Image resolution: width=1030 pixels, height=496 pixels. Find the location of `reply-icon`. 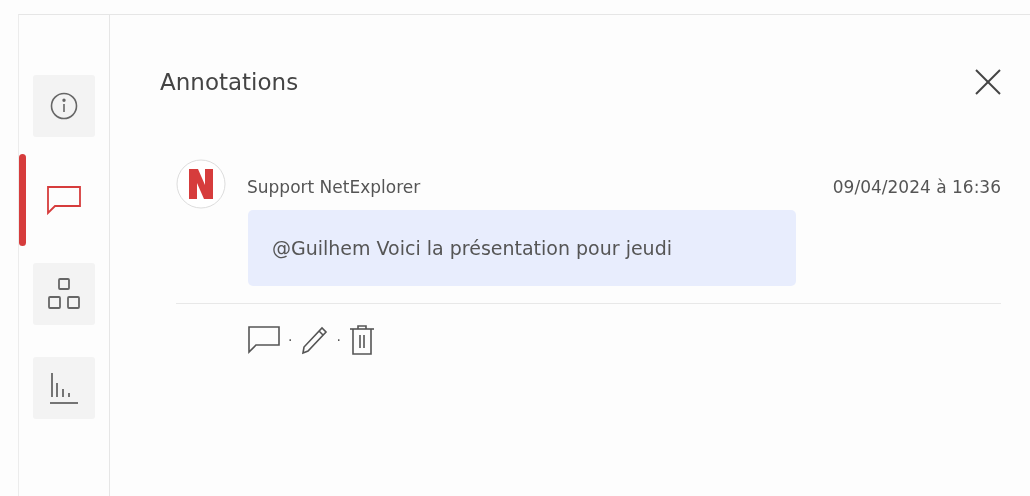

reply-icon is located at coordinates (264, 340).